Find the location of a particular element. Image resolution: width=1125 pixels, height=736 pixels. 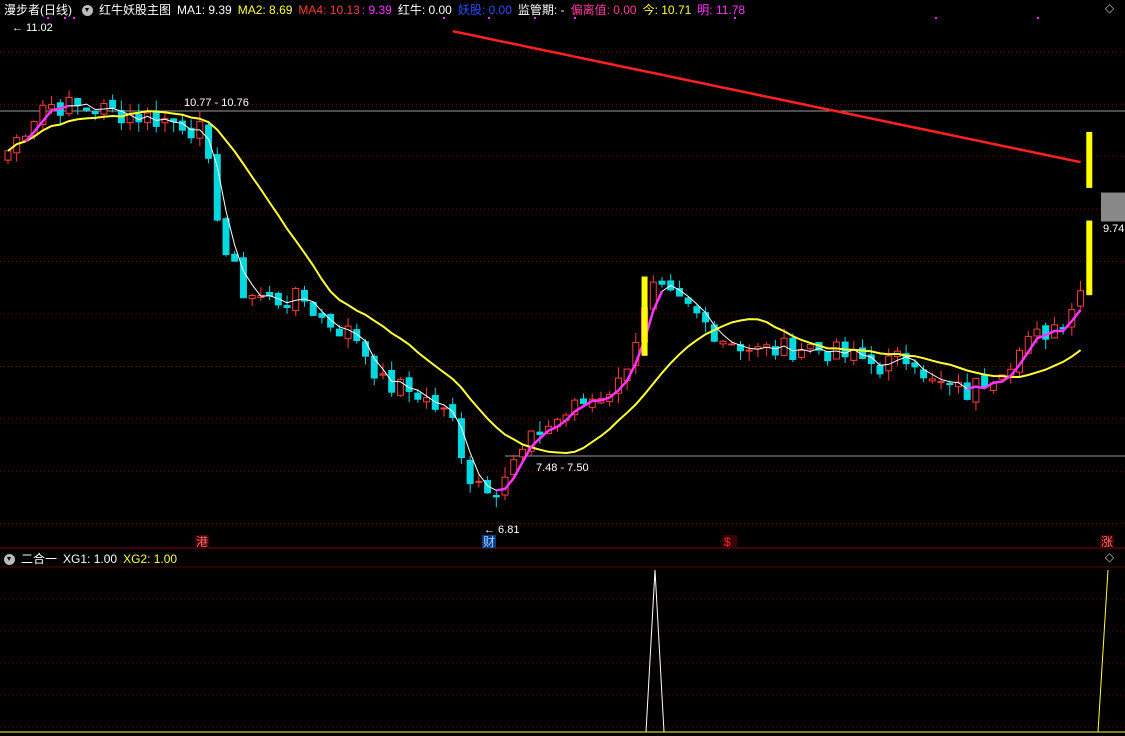

sub-chart-header: 二合一 XG1: 1.00 XG2: 1.00 is located at coordinates (91, 559).